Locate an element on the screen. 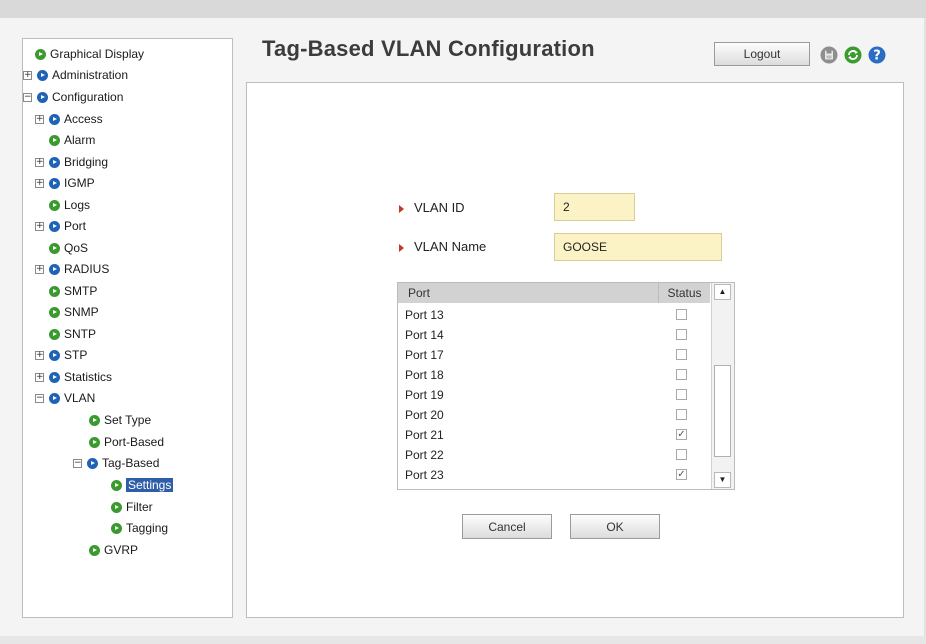  tree-item-label: SNMP is located at coordinates (81, 312).